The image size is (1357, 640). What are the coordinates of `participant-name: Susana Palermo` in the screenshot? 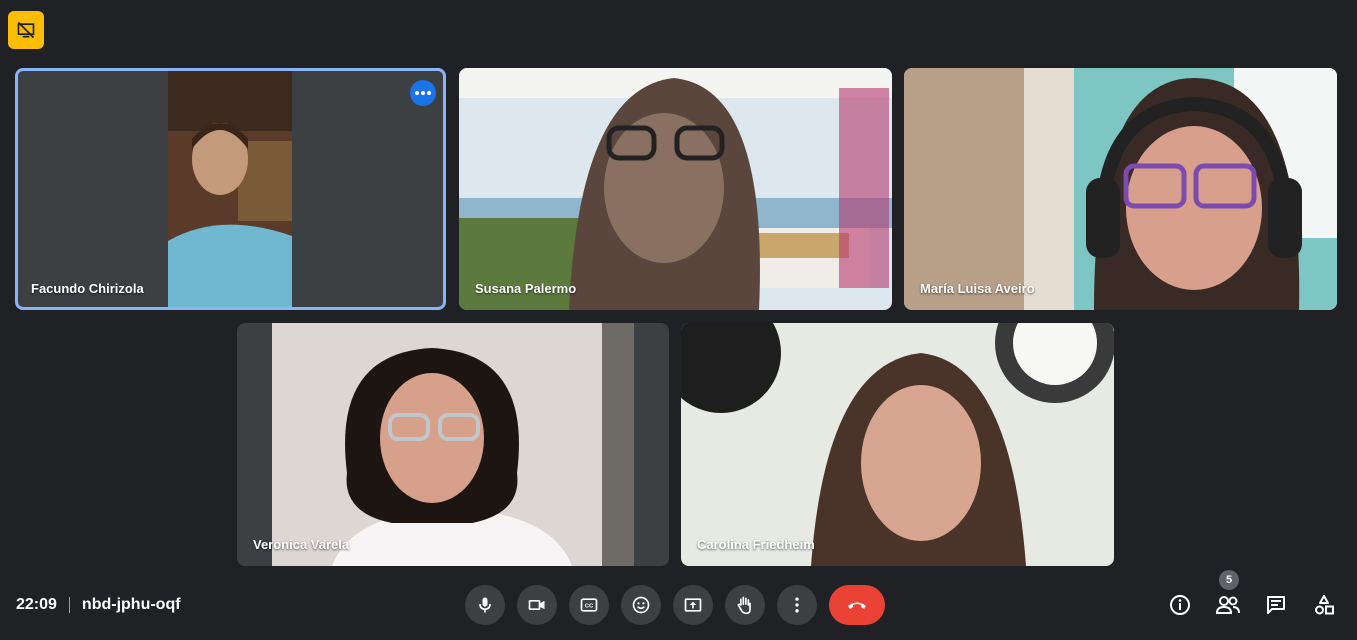 It's located at (526, 288).